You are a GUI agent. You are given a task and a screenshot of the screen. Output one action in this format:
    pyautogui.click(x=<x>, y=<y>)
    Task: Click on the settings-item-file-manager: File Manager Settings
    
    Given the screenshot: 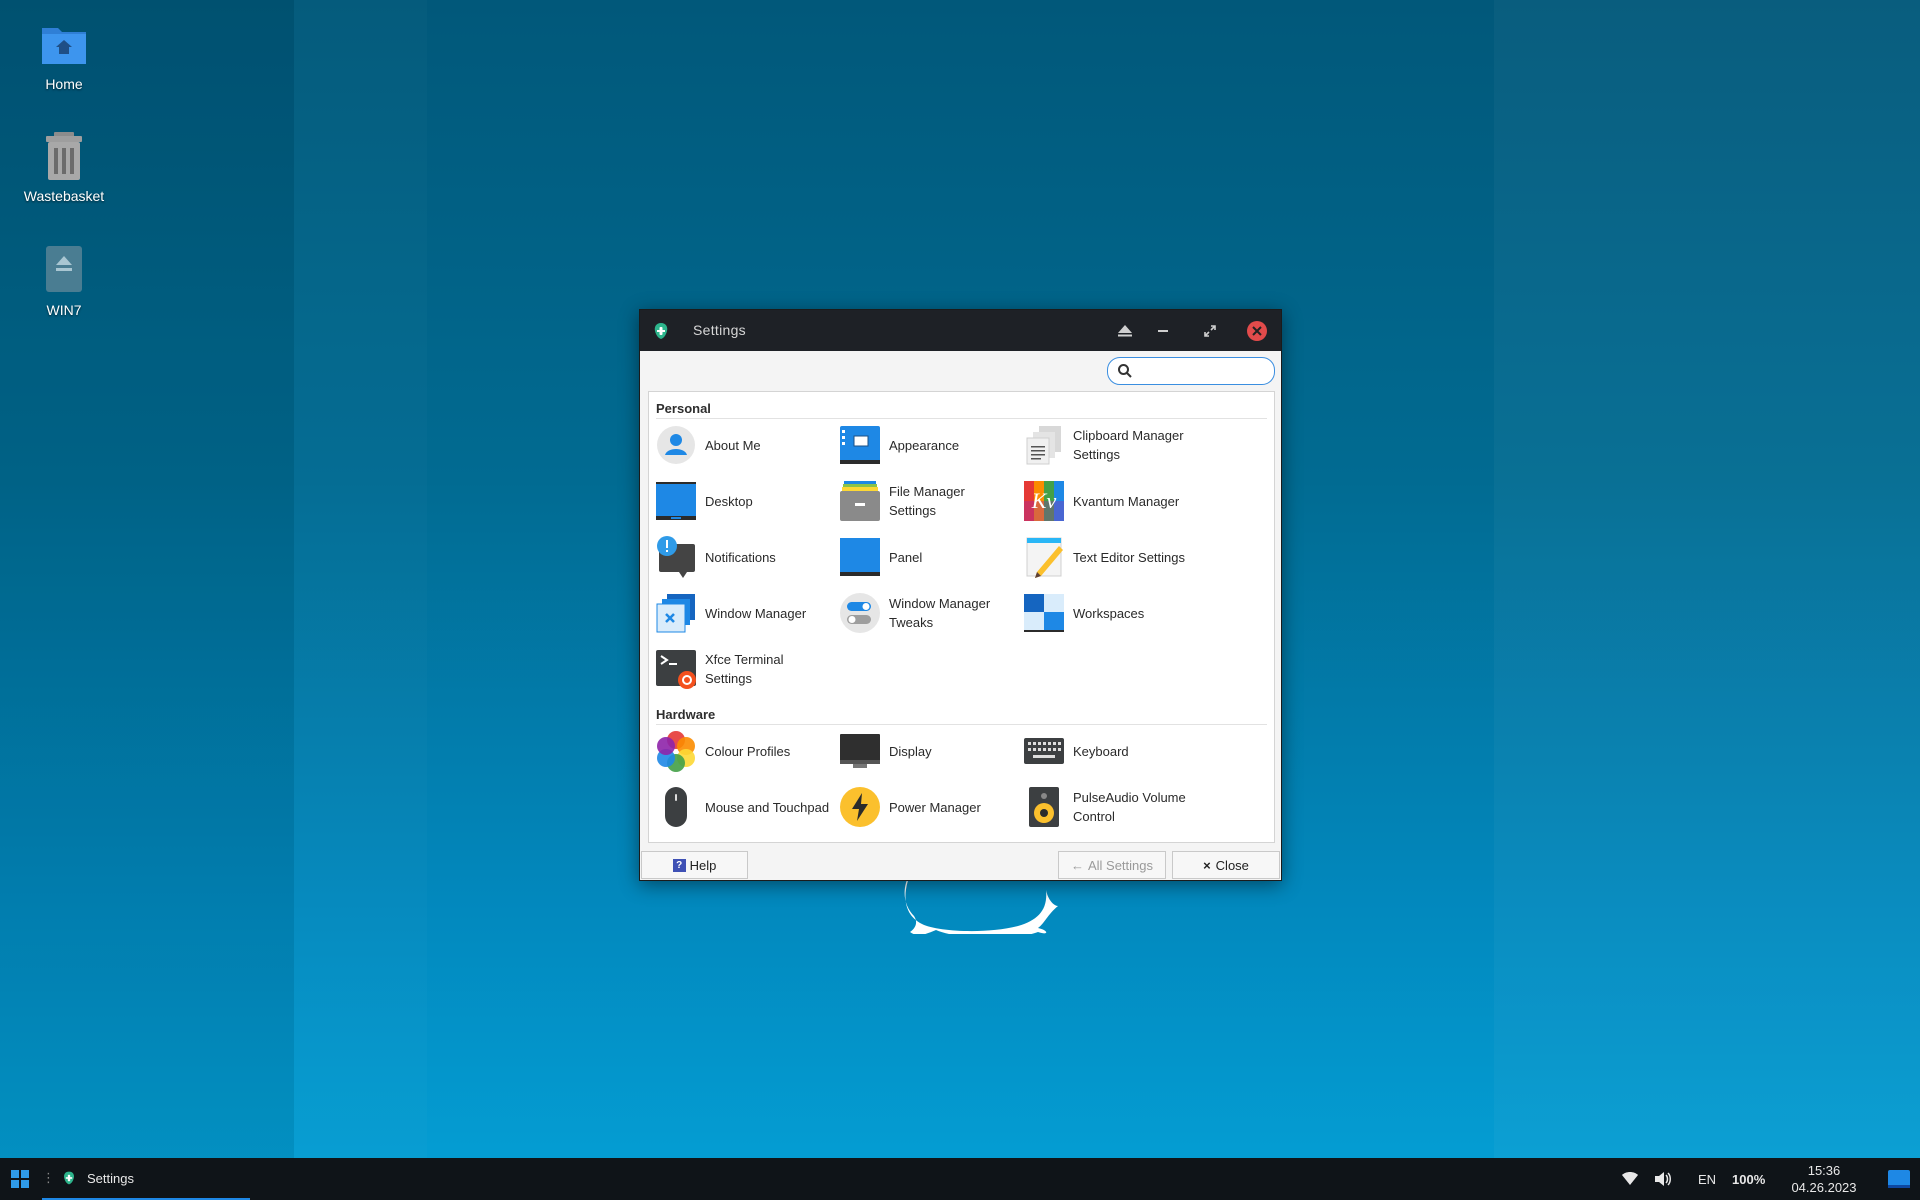 What is the action you would take?
    pyautogui.click(x=925, y=501)
    